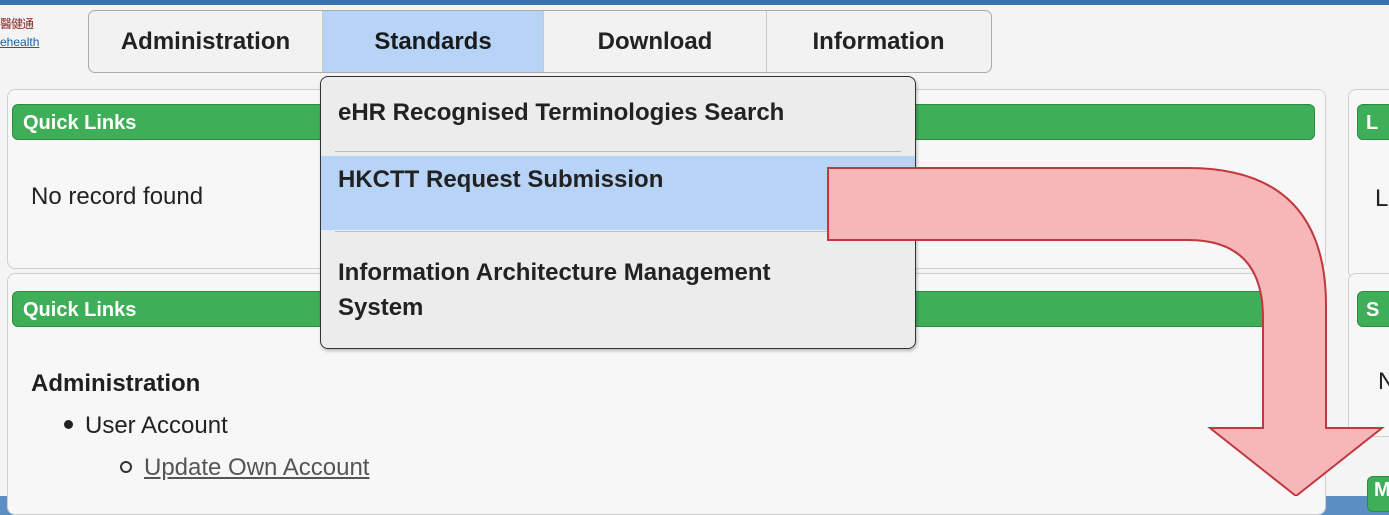 This screenshot has width=1389, height=515. What do you see at coordinates (1382, 198) in the screenshot?
I see `right-panel-top-text: L` at bounding box center [1382, 198].